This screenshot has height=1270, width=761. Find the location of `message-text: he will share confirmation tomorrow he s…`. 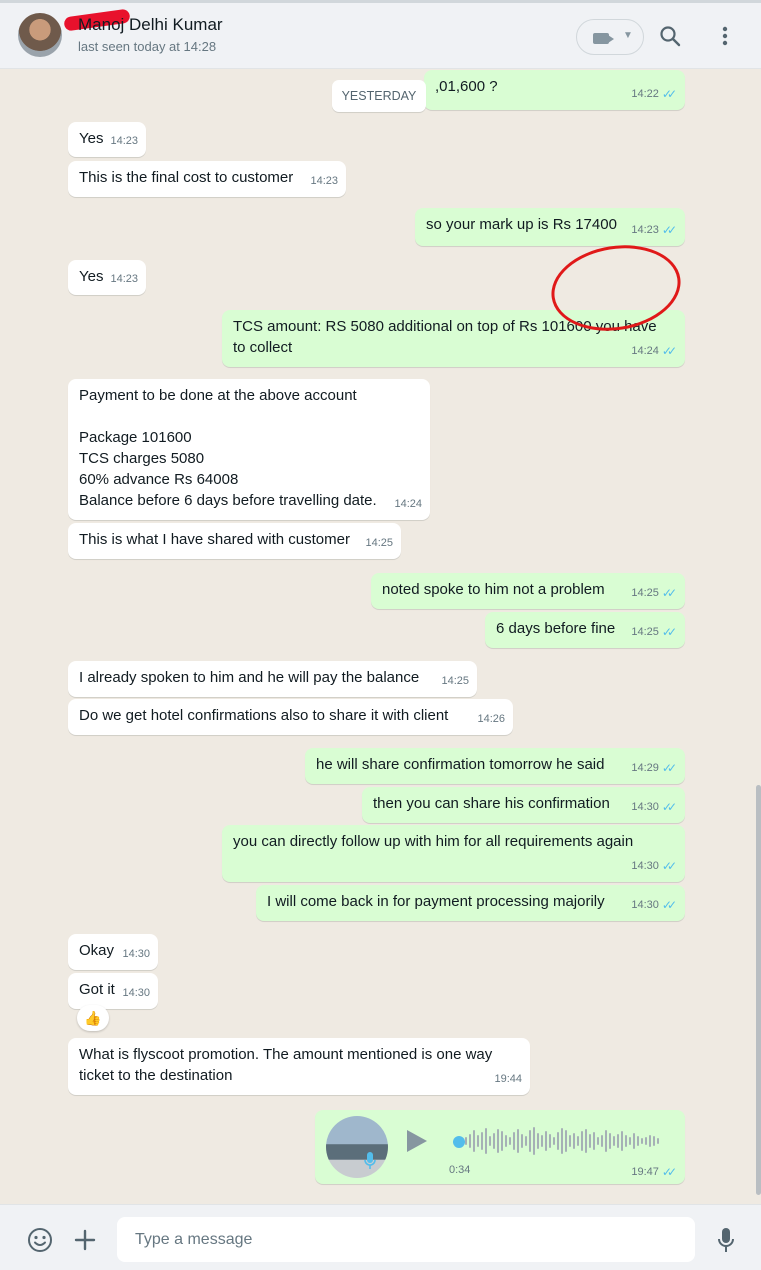

message-text: he will share confirmation tomorrow he s… is located at coordinates (460, 764).